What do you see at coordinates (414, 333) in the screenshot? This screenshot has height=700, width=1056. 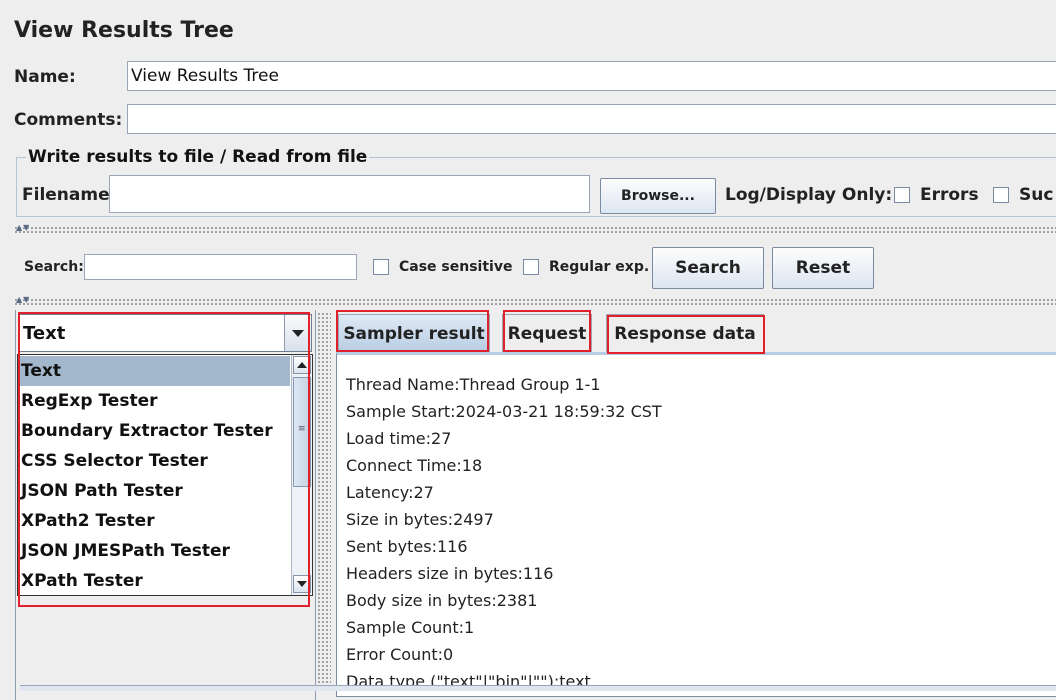 I see `tab-sampler-result: Sampler result` at bounding box center [414, 333].